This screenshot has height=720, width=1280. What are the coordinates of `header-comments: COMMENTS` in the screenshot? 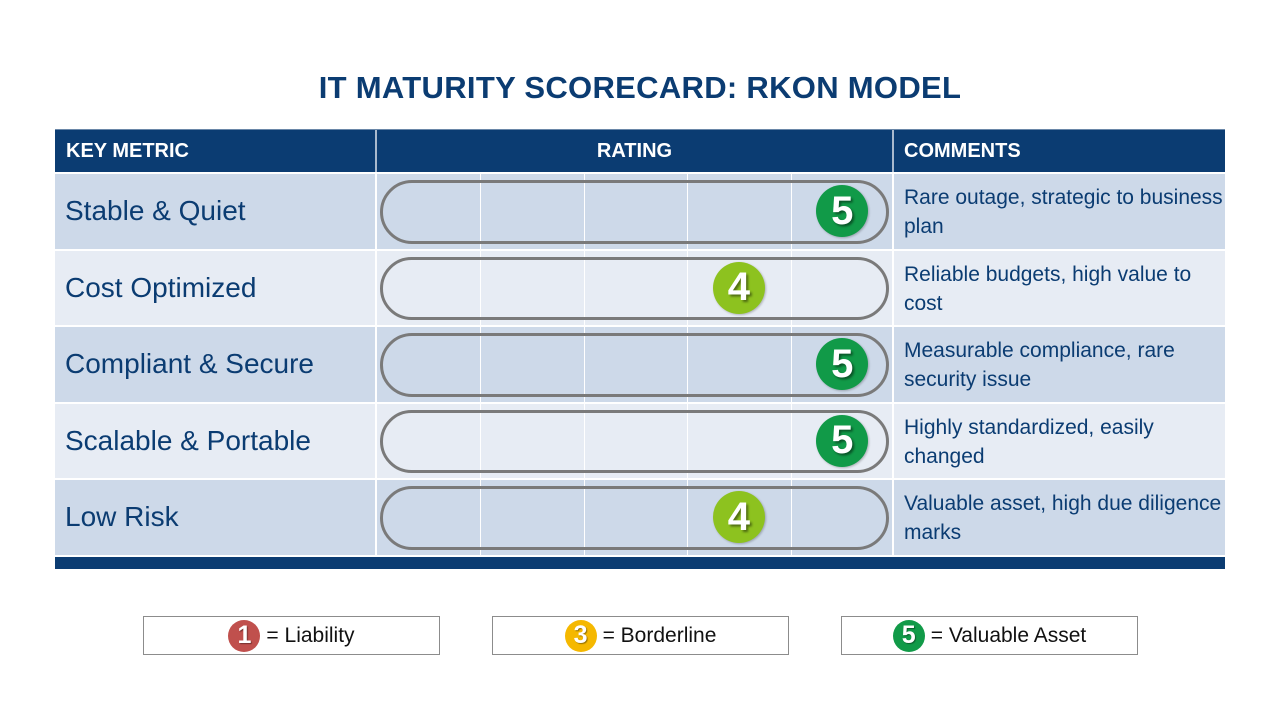 It's located at (962, 150).